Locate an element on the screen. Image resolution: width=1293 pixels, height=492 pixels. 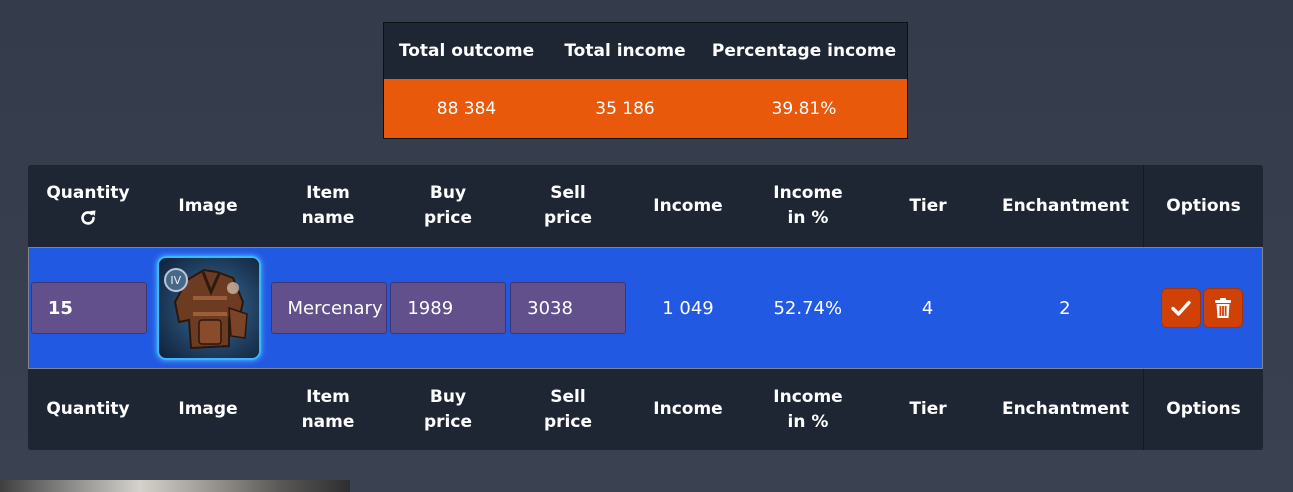
check-icon is located at coordinates (1181, 308).